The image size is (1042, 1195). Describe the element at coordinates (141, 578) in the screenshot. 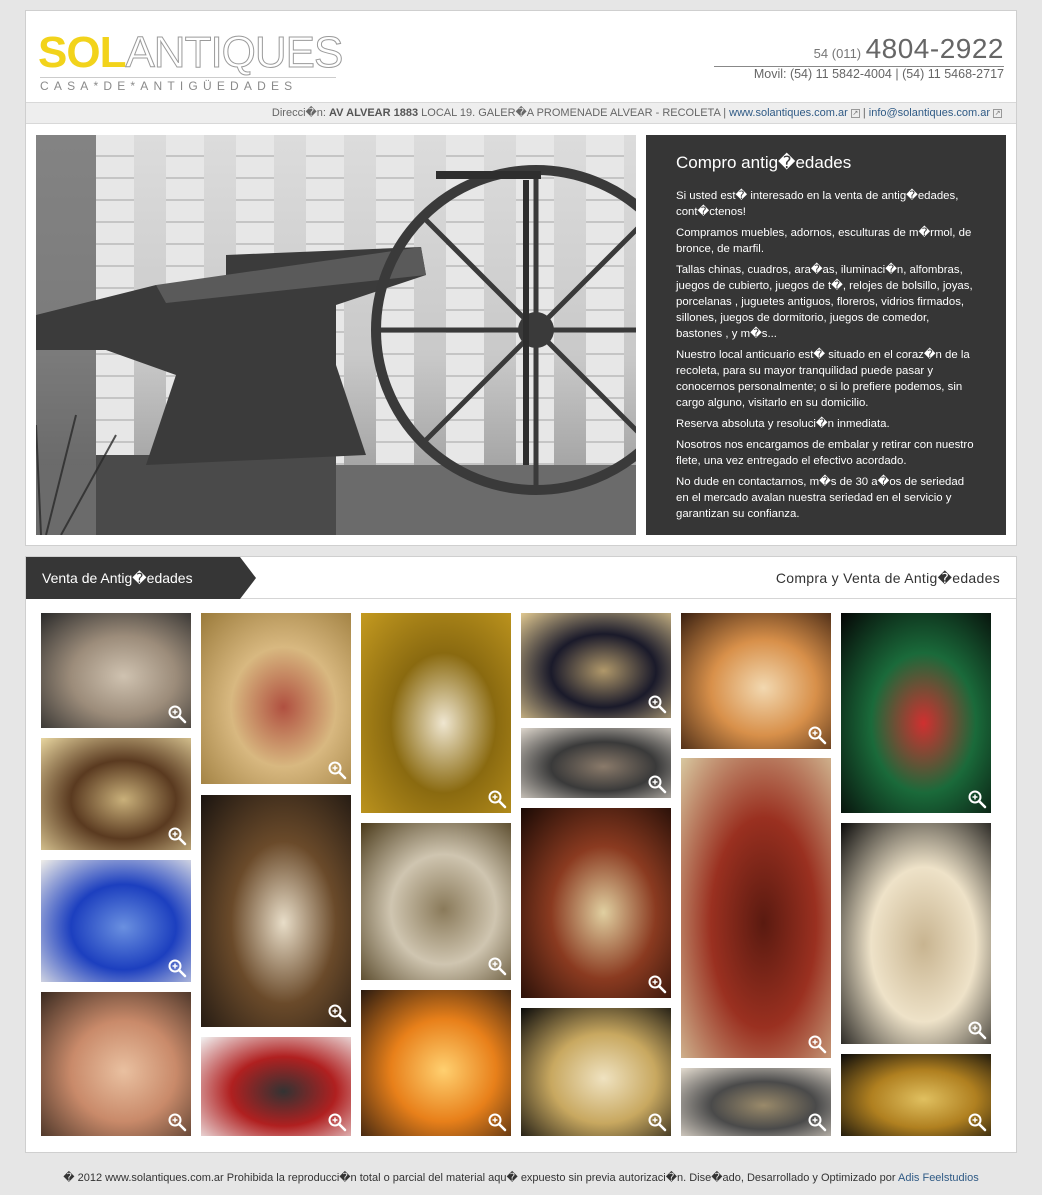

I see `tab-venta-antiguedades: Venta de Antig�edades` at that location.